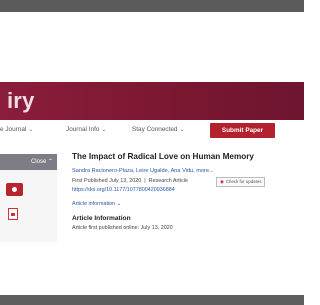 The width and height of the screenshot is (320, 305). I want to click on download-icon, so click(14, 189).